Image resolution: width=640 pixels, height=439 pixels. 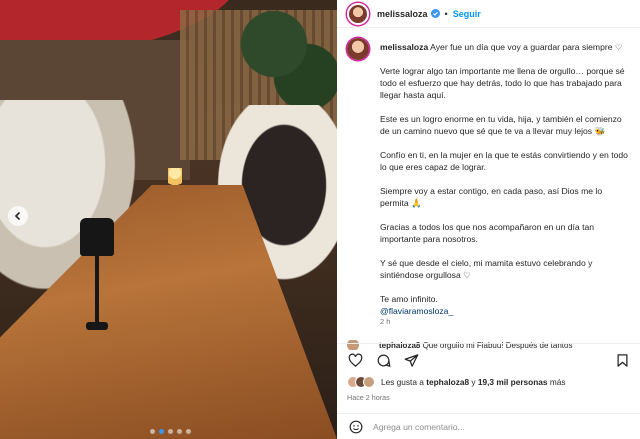 What do you see at coordinates (283, 55) in the screenshot?
I see `photo-plants` at bounding box center [283, 55].